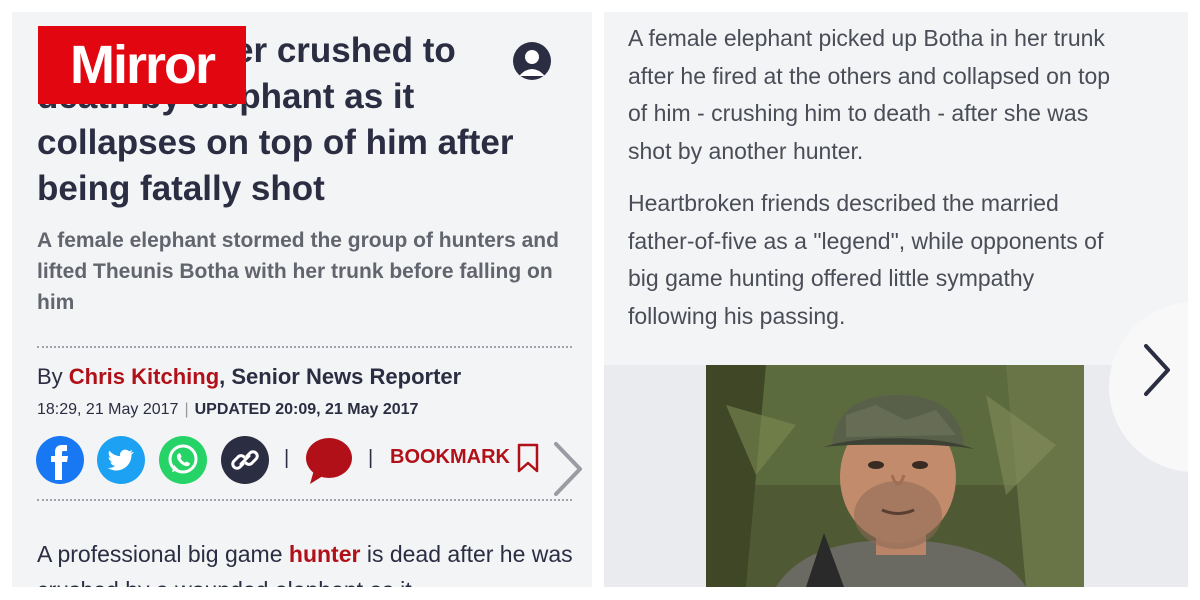 This screenshot has width=1200, height=600. What do you see at coordinates (325, 554) in the screenshot?
I see `hunter-link: hunter` at bounding box center [325, 554].